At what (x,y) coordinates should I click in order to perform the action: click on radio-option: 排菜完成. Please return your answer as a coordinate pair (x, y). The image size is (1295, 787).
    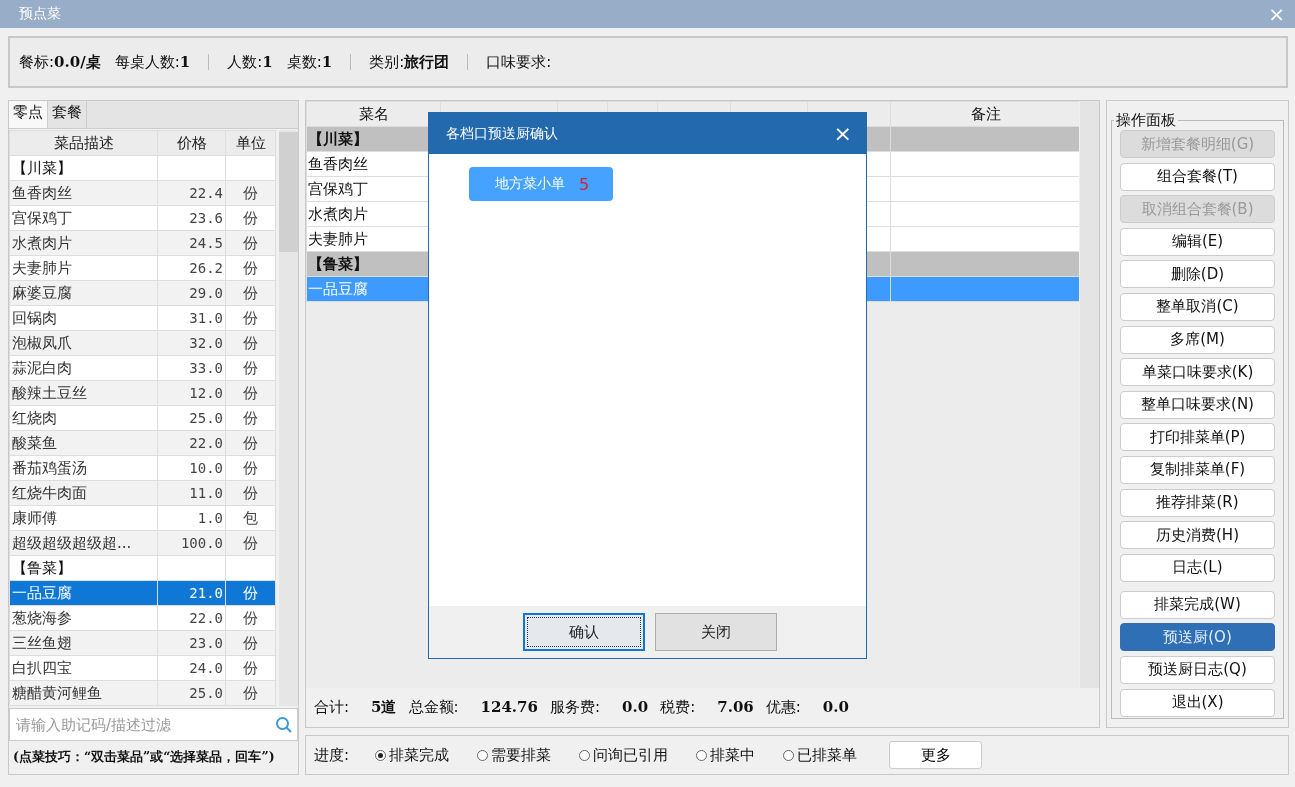
    Looking at the image, I should click on (412, 755).